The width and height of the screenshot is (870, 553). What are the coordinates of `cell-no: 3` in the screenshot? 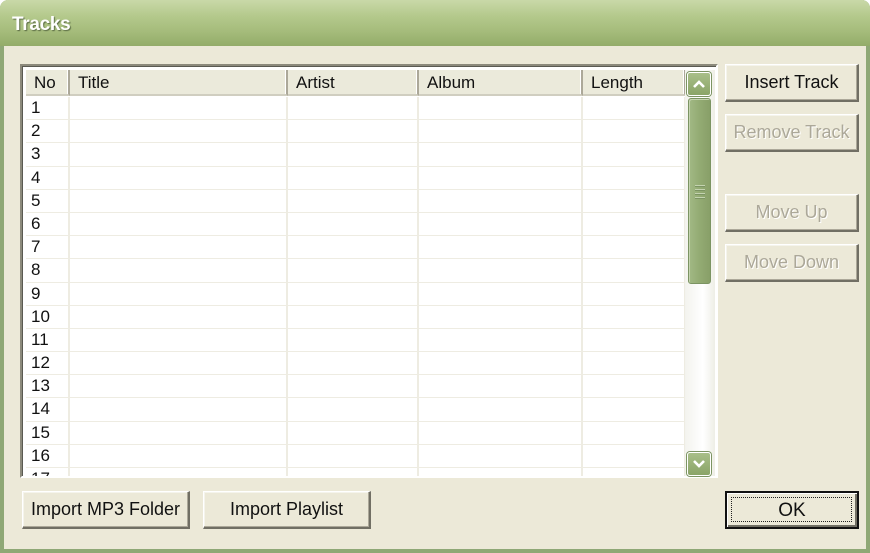 It's located at (48, 154).